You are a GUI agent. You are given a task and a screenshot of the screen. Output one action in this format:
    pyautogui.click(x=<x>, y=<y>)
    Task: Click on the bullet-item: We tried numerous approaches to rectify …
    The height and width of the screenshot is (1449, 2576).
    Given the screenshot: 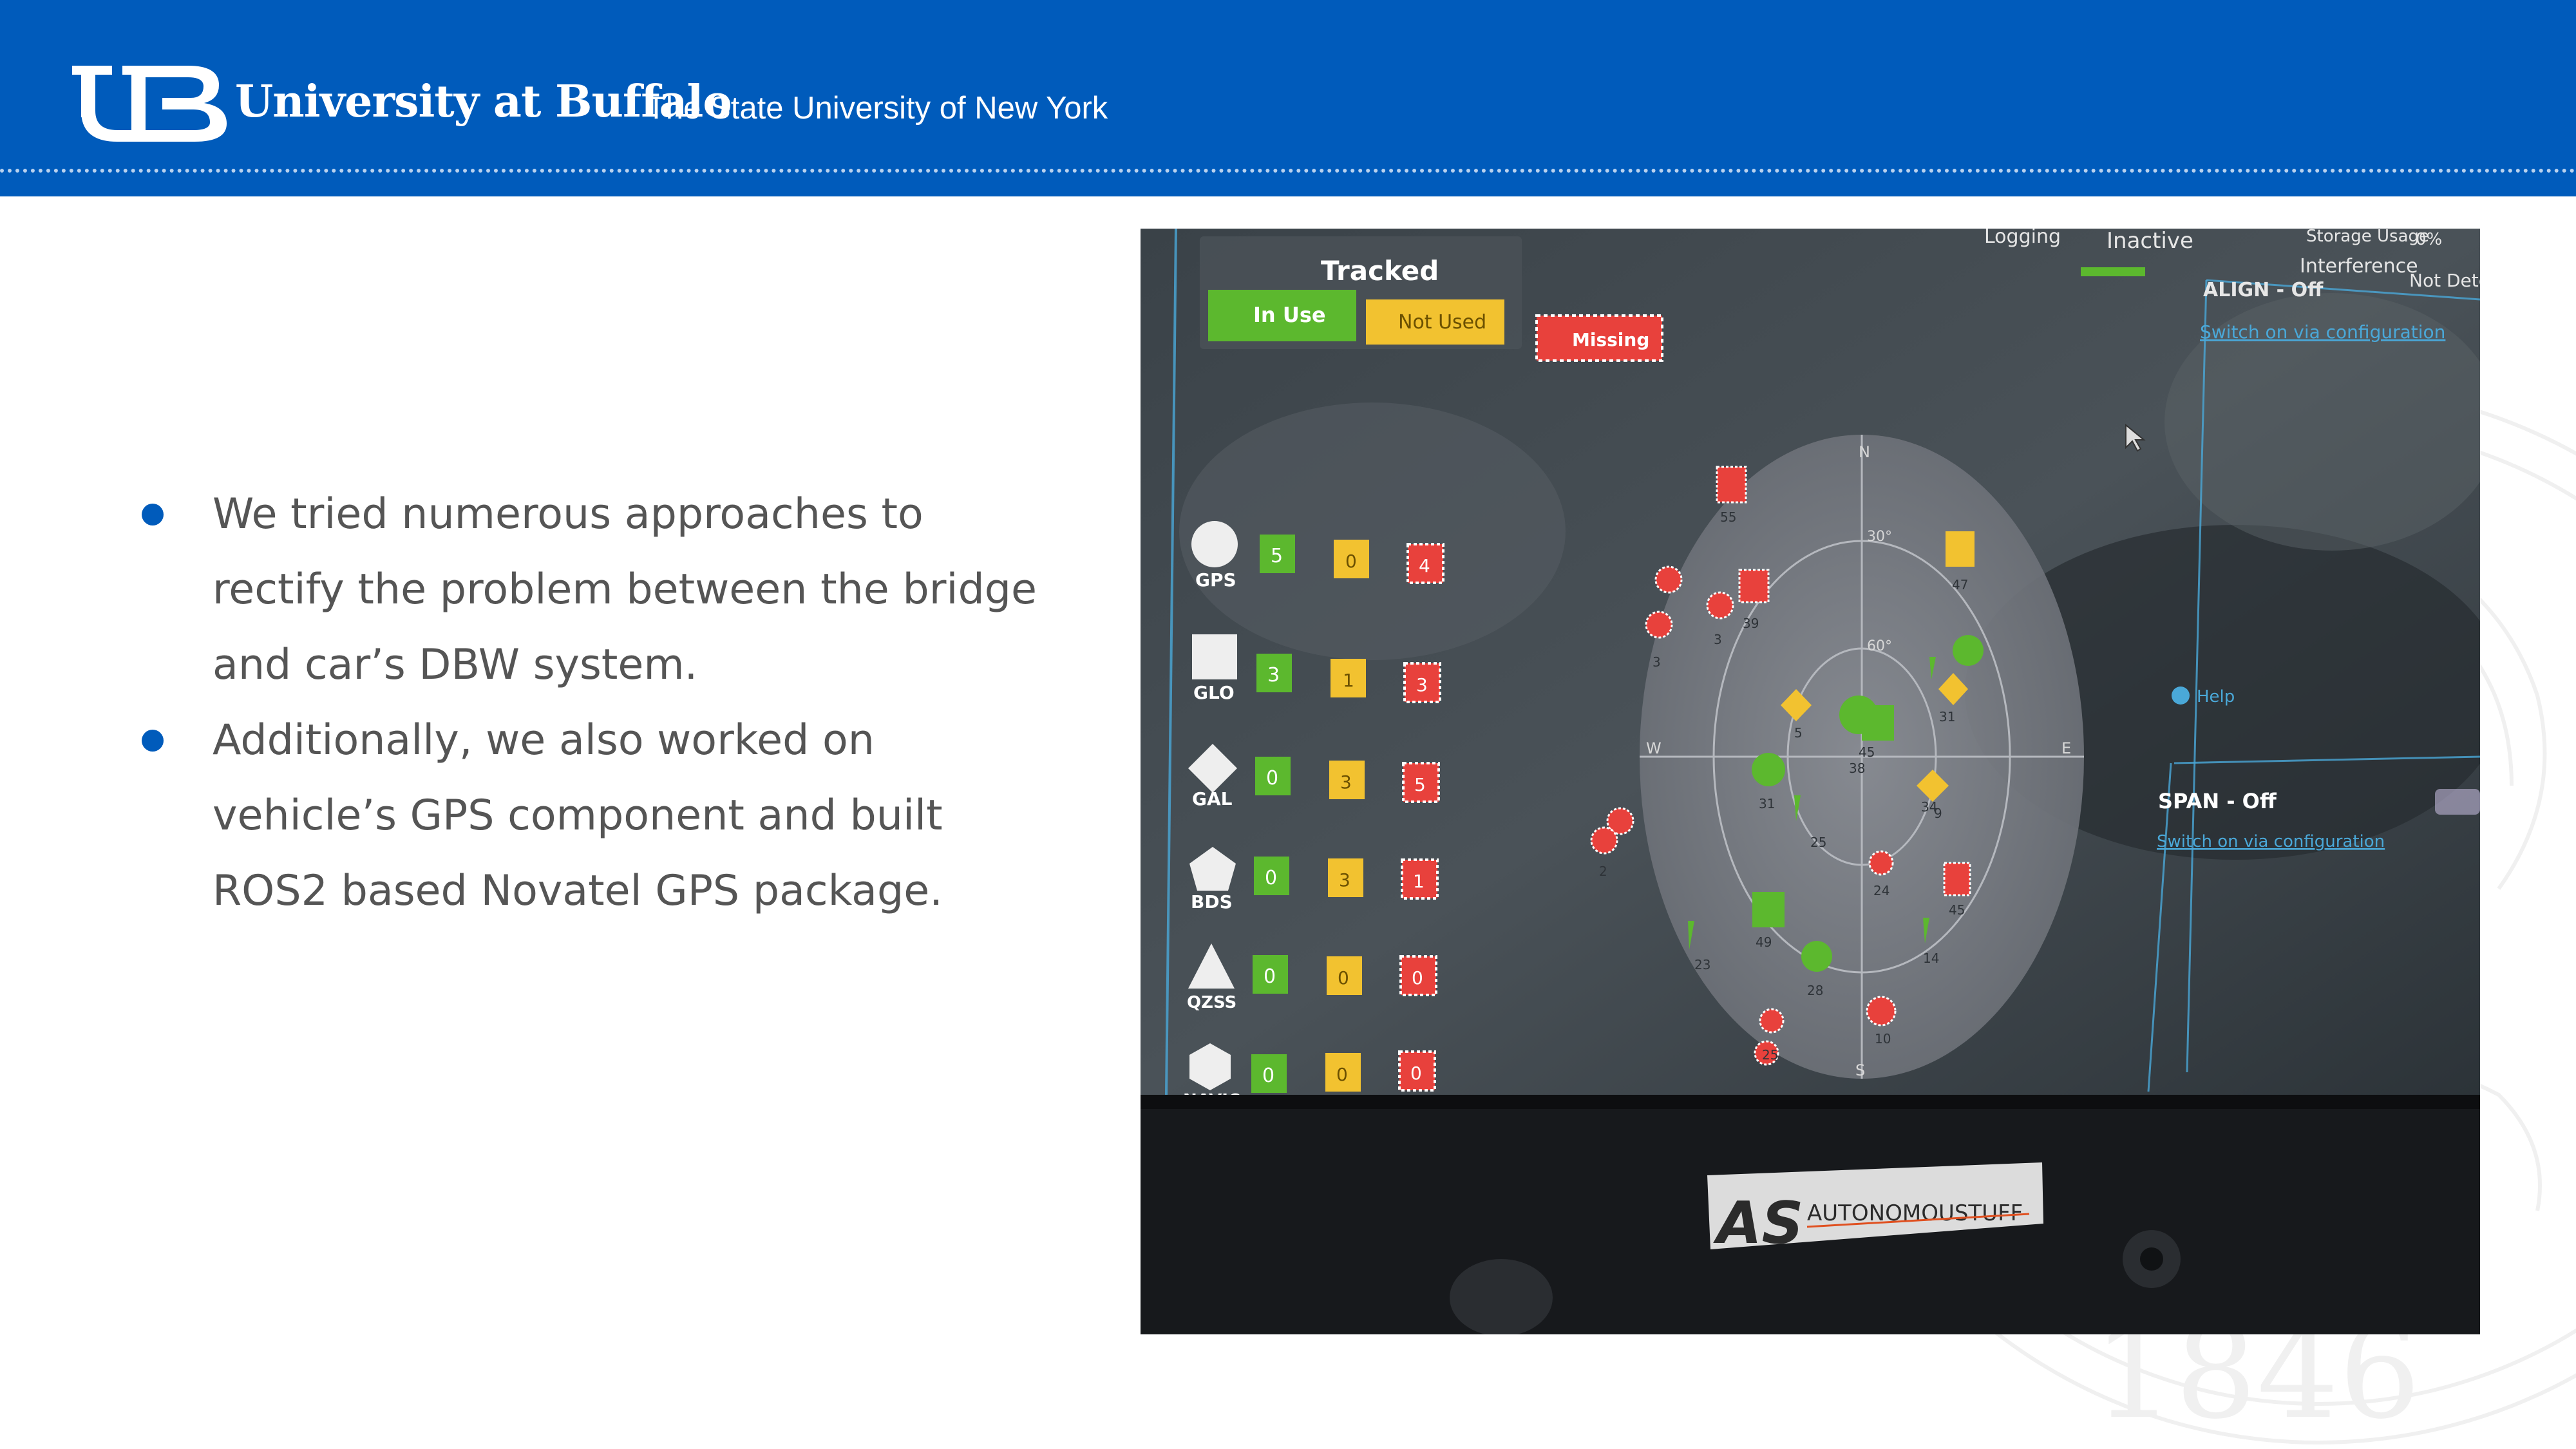 What is the action you would take?
    pyautogui.click(x=596, y=590)
    